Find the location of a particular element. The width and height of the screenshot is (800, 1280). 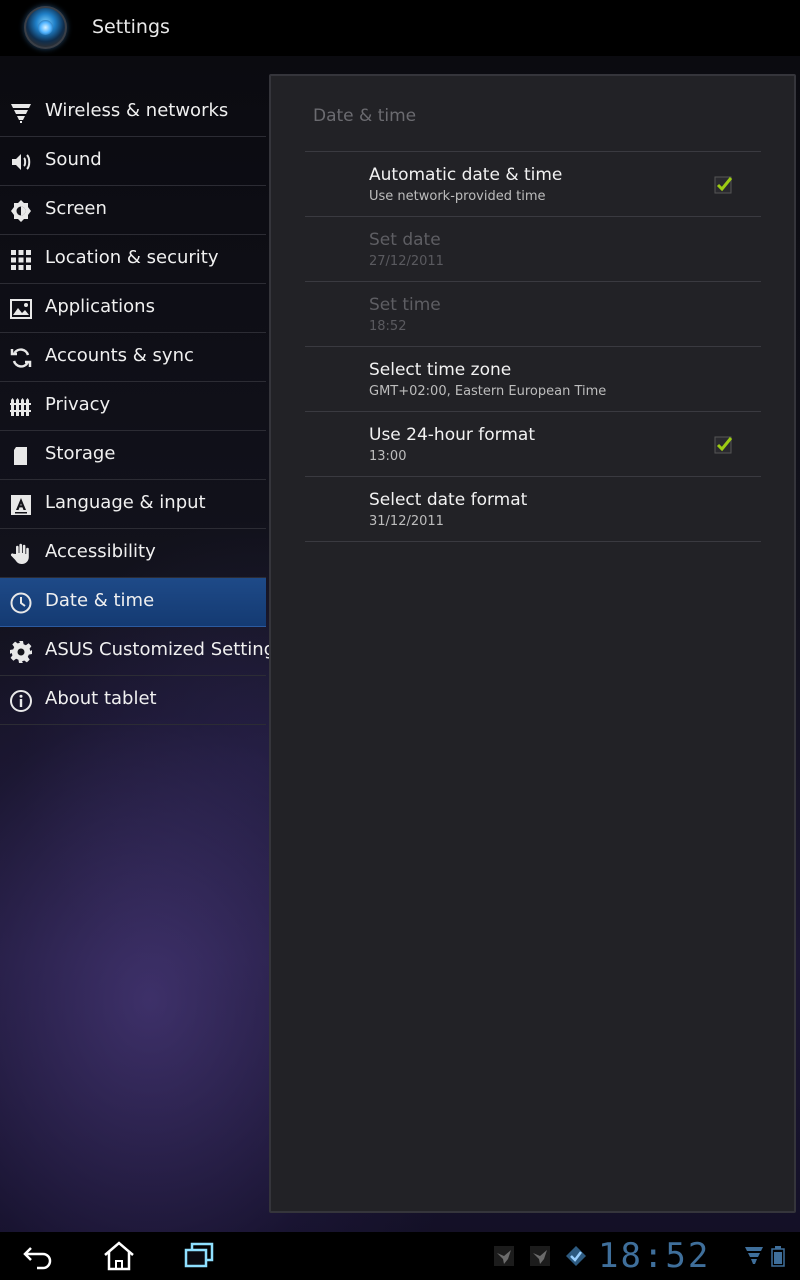

language-a-icon is located at coordinates (21, 505).